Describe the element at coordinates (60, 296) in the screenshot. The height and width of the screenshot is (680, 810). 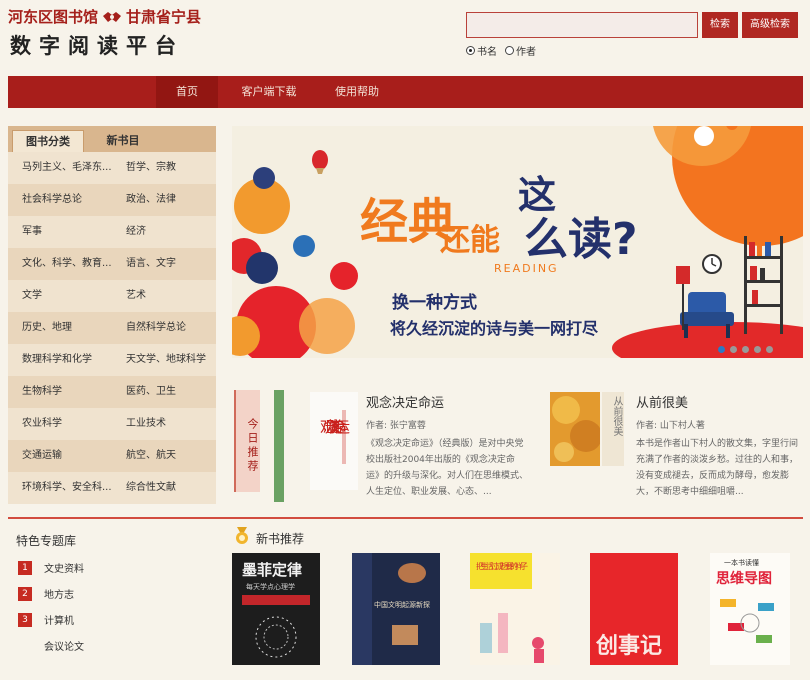
I see `category-link: 文学` at that location.